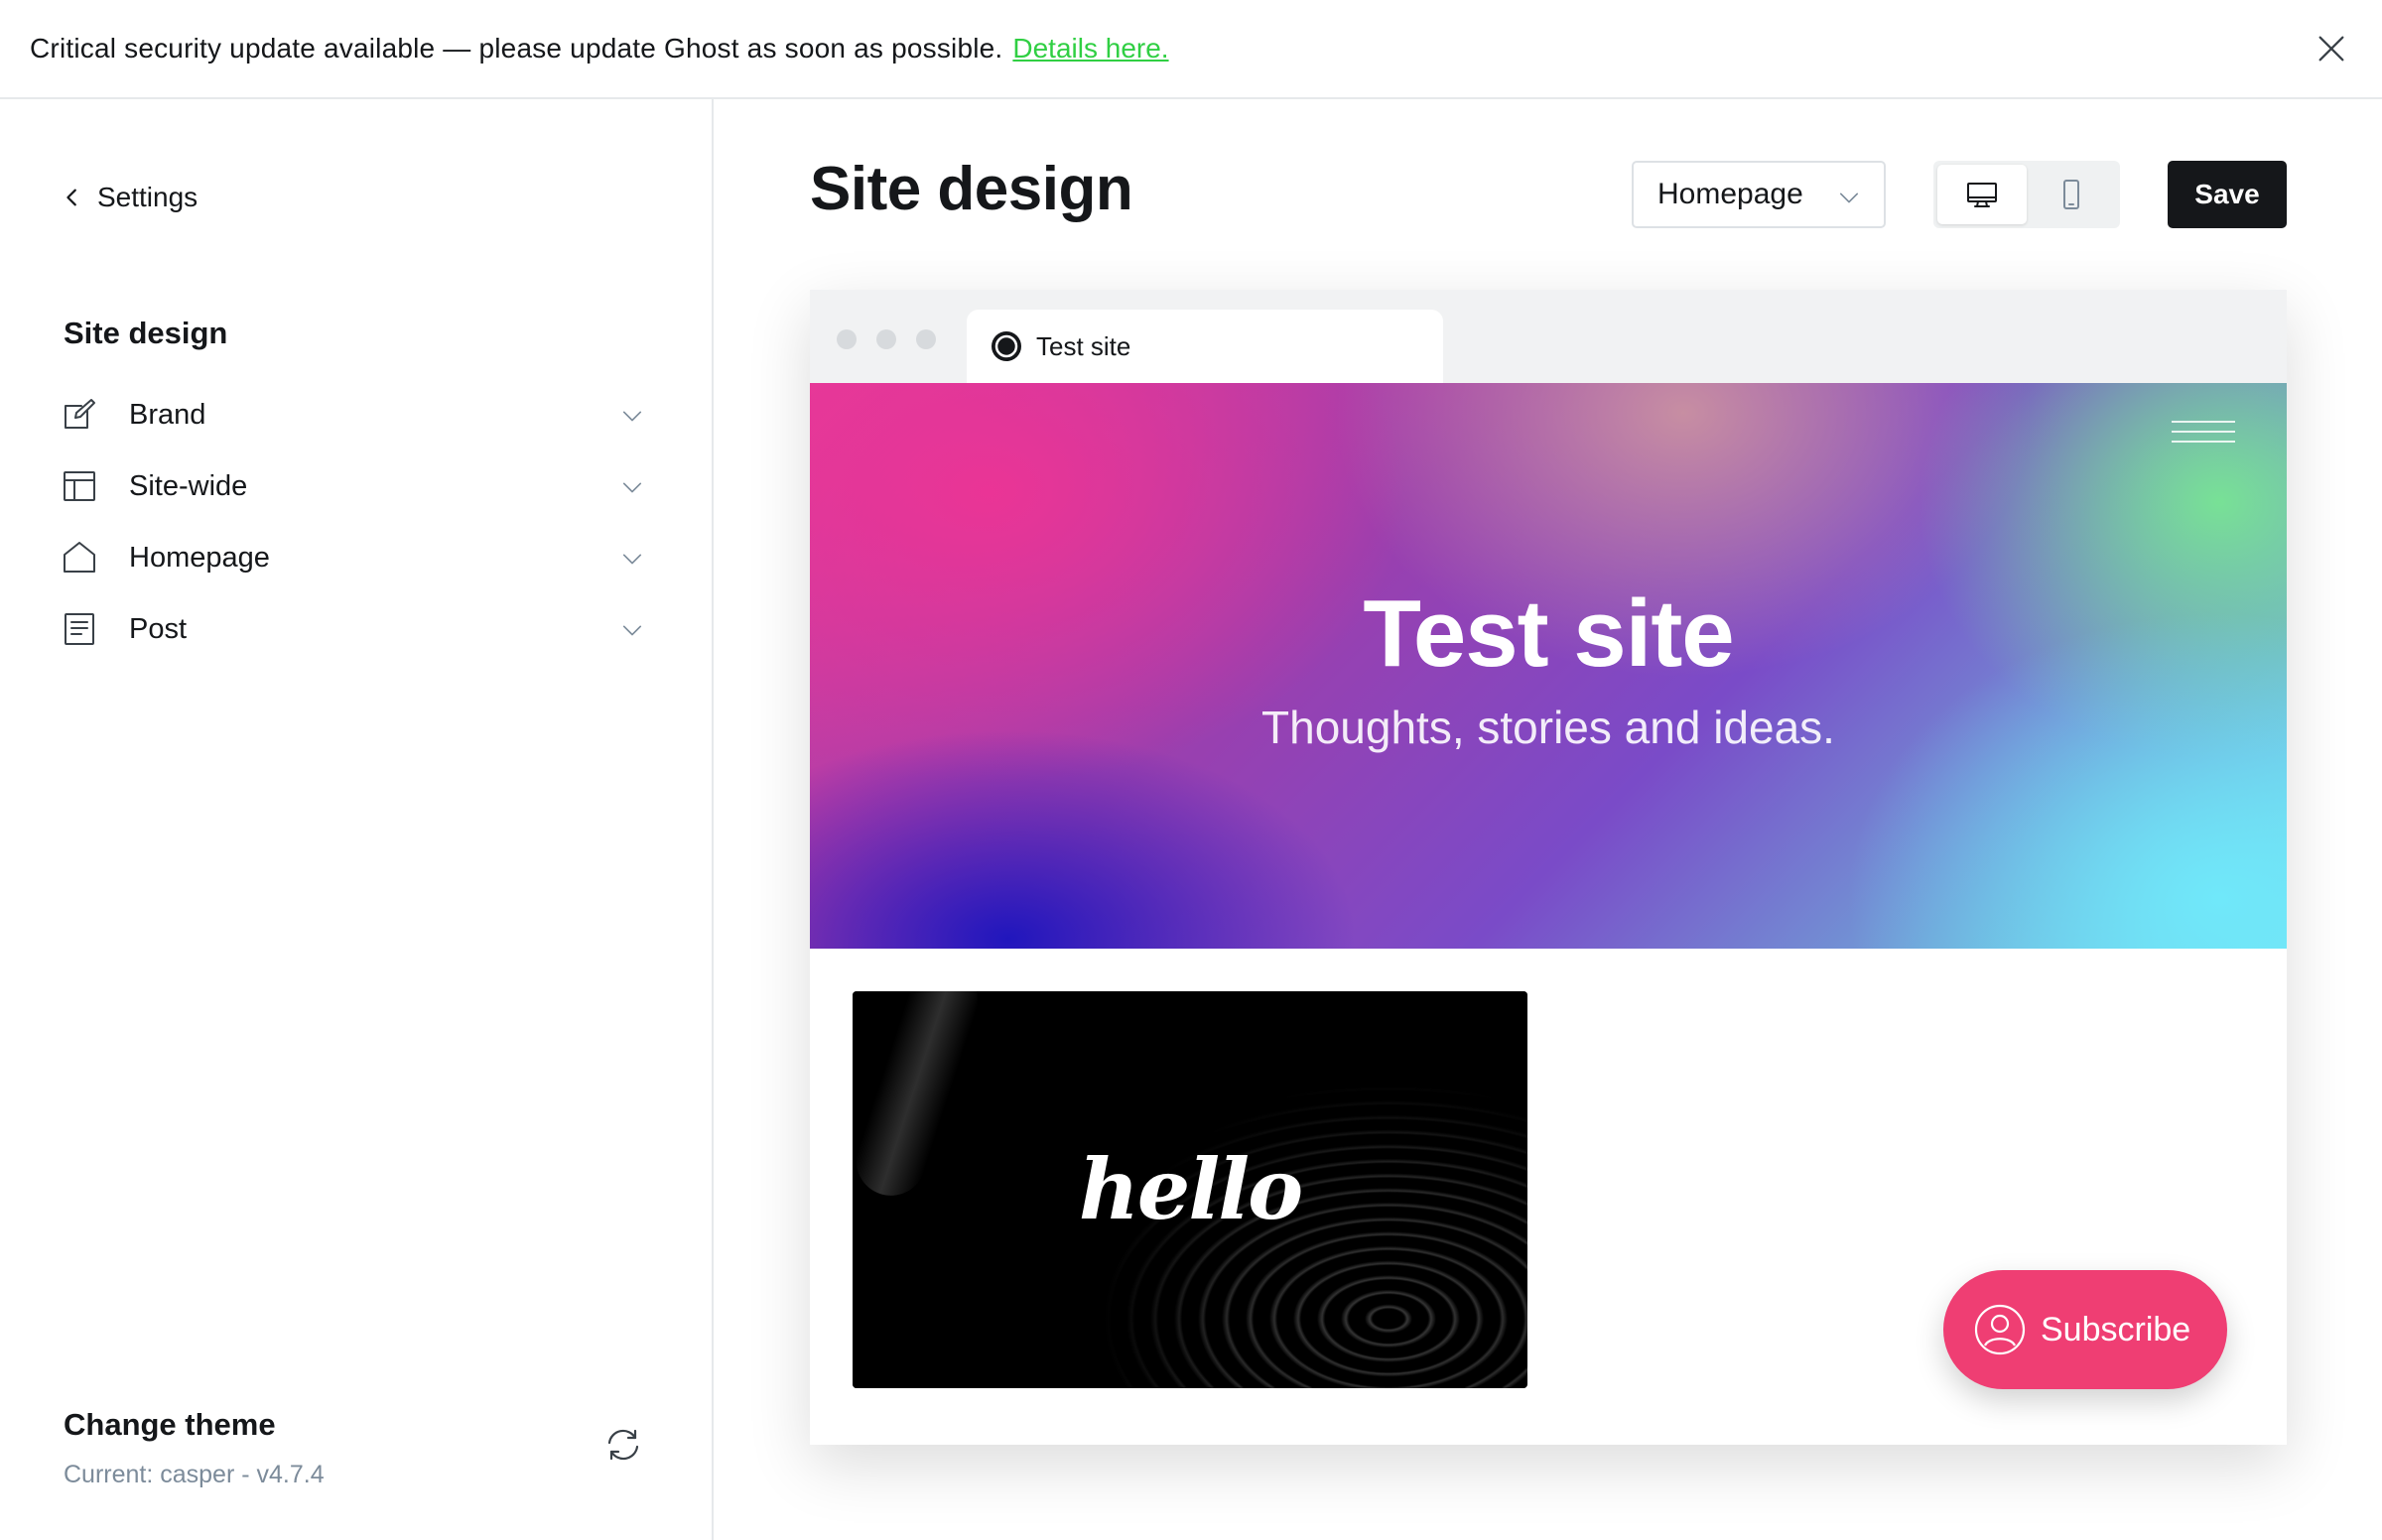 This screenshot has width=2382, height=1540. What do you see at coordinates (623, 1445) in the screenshot?
I see `refresh-icon` at bounding box center [623, 1445].